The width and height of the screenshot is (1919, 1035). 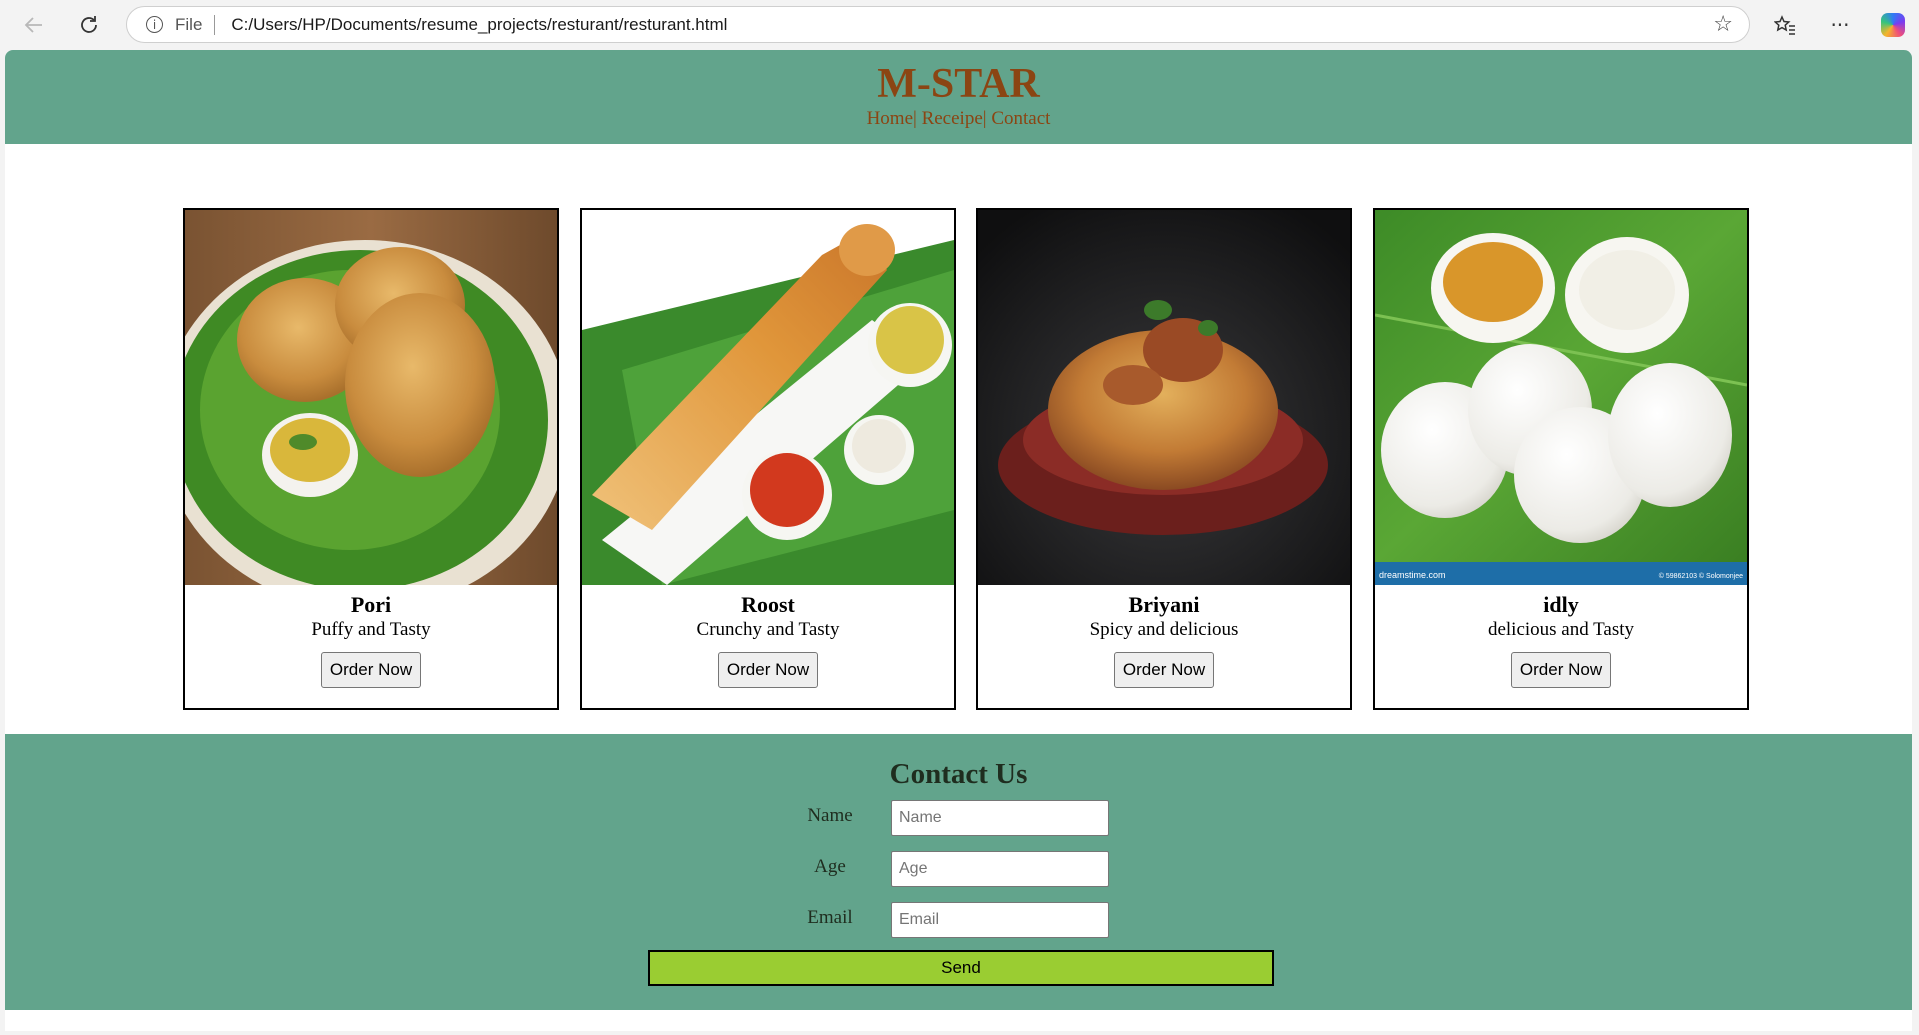 I want to click on card-title: Briyani, so click(x=1164, y=604).